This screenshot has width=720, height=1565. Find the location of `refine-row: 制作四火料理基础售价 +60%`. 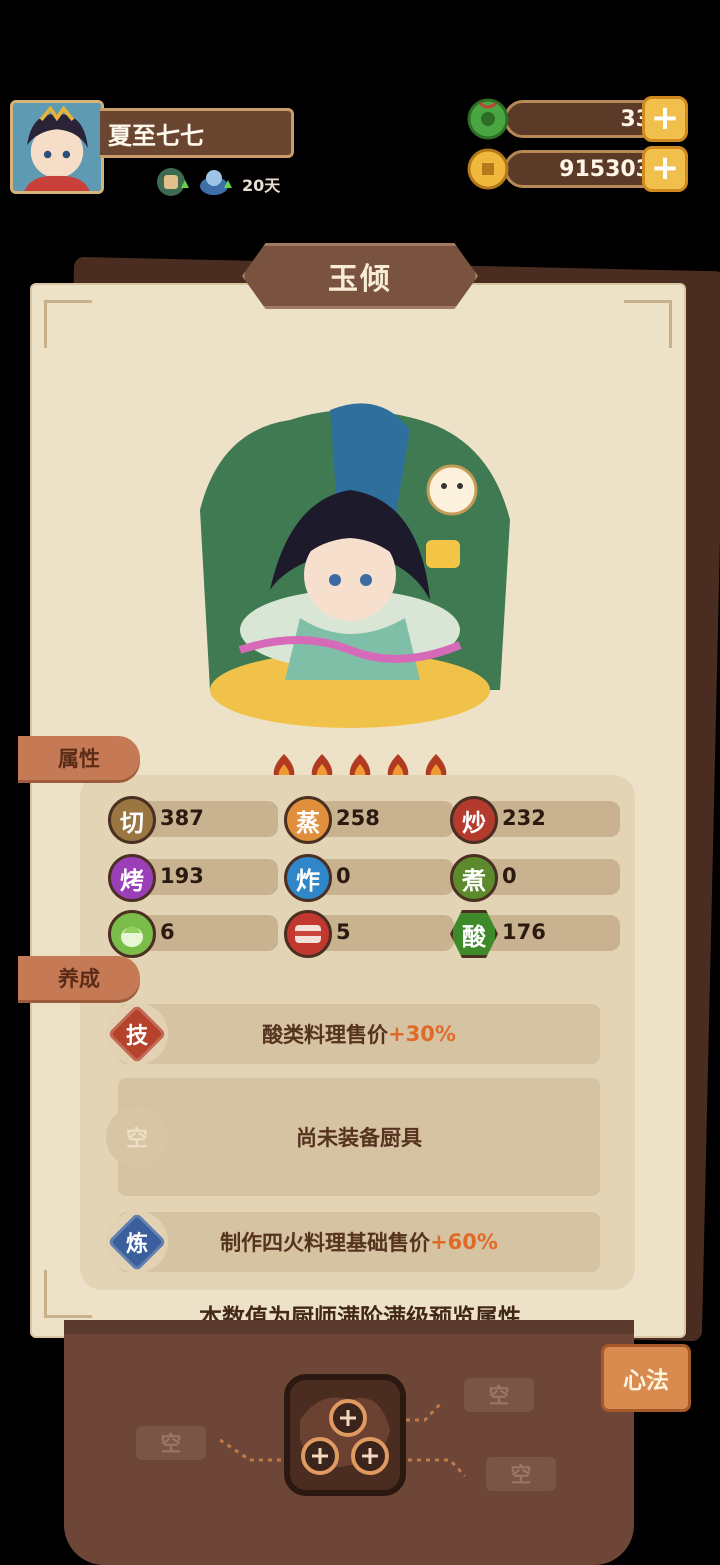

refine-row: 制作四火料理基础售价 +60% is located at coordinates (359, 1242).